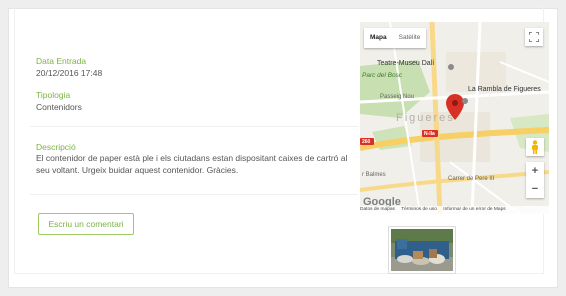 The width and height of the screenshot is (566, 296). I want to click on pegman-icon, so click(535, 147).